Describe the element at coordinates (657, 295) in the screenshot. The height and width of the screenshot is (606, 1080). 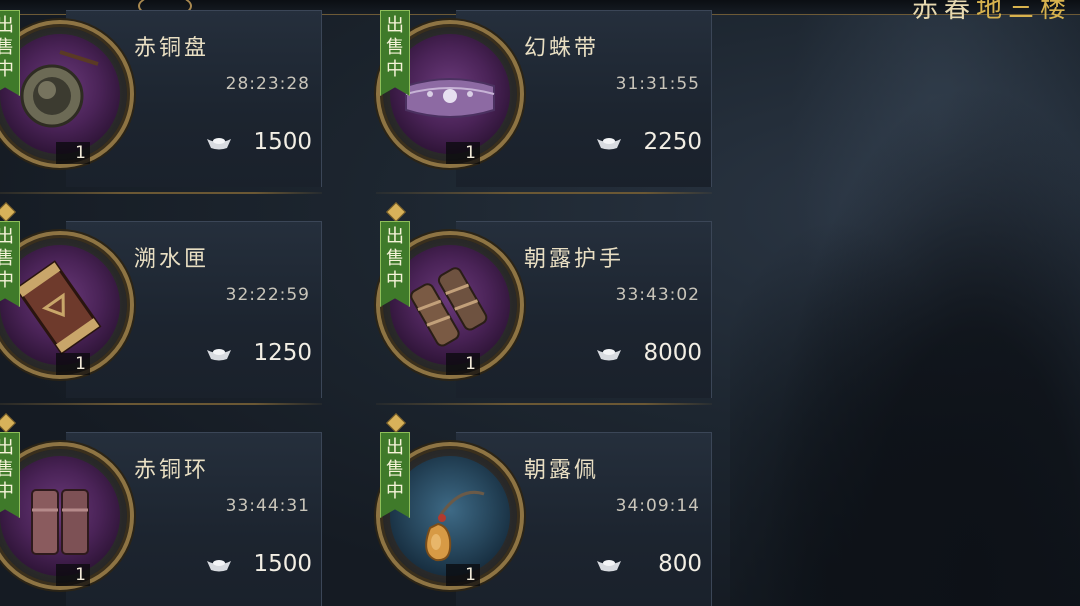
I see `item-timer: 33:43:02` at that location.